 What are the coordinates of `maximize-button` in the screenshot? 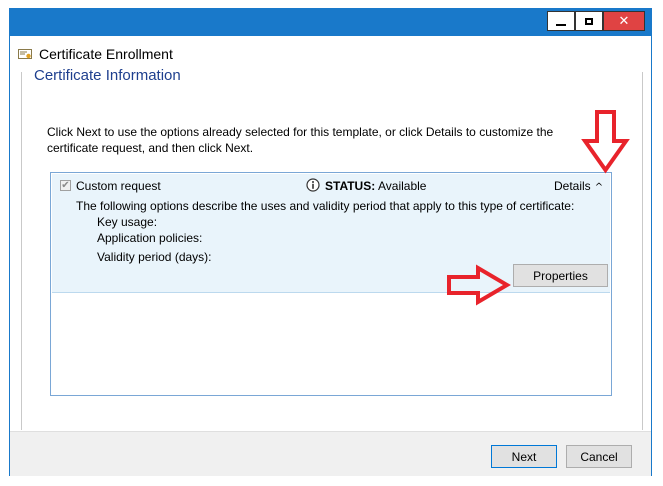 It's located at (589, 21).